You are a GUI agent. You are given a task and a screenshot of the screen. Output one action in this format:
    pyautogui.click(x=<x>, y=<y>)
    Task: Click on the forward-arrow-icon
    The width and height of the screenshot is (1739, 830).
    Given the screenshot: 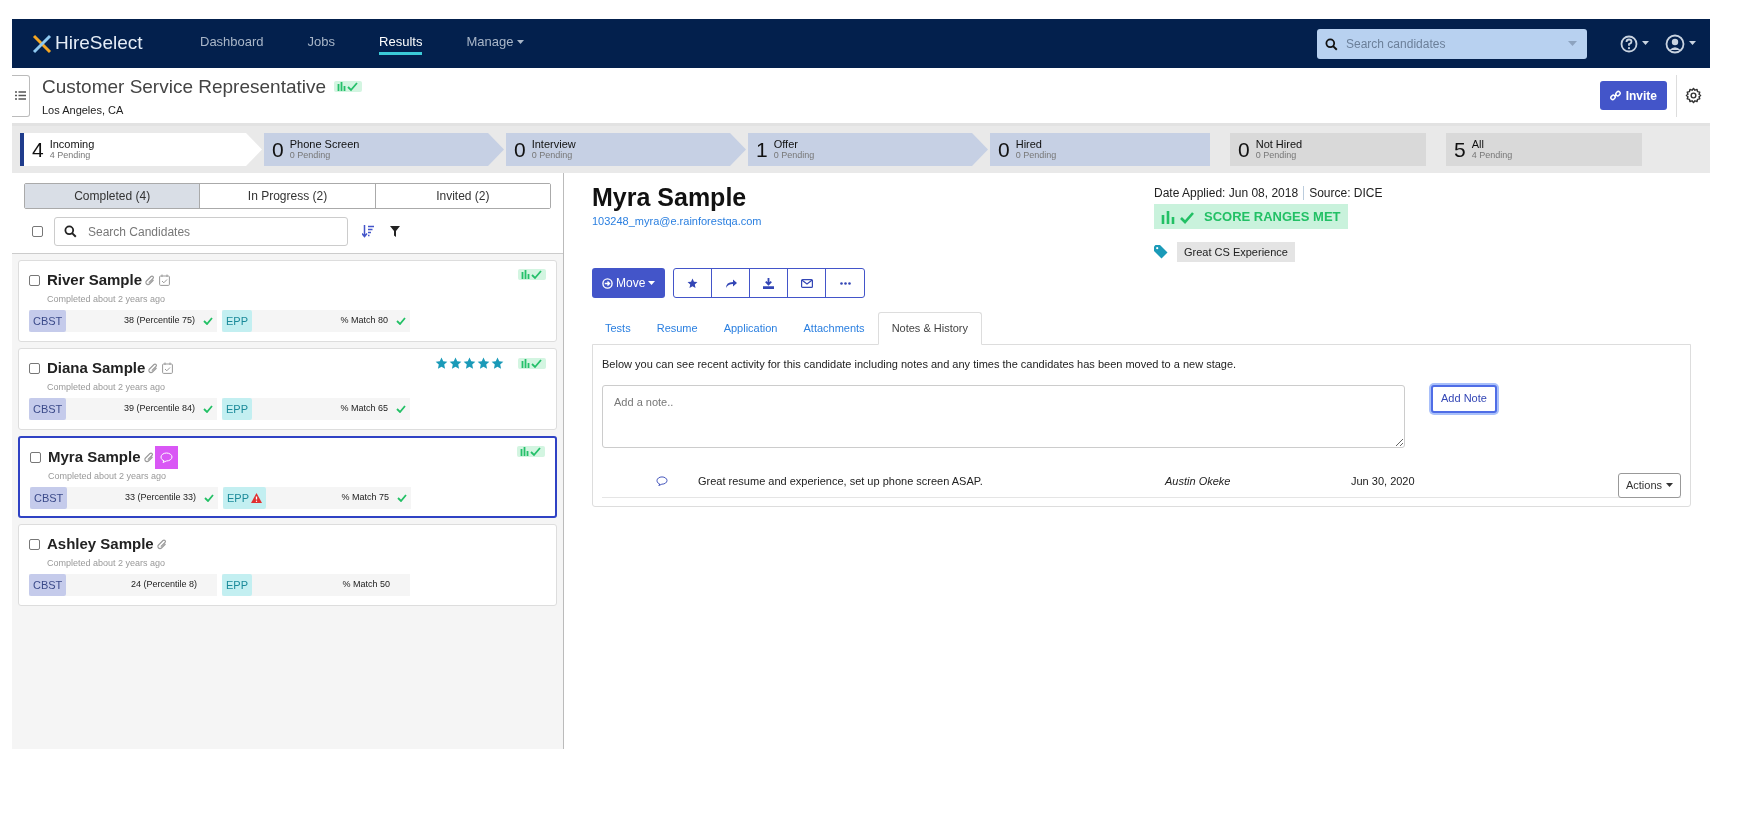 What is the action you would take?
    pyautogui.click(x=730, y=283)
    